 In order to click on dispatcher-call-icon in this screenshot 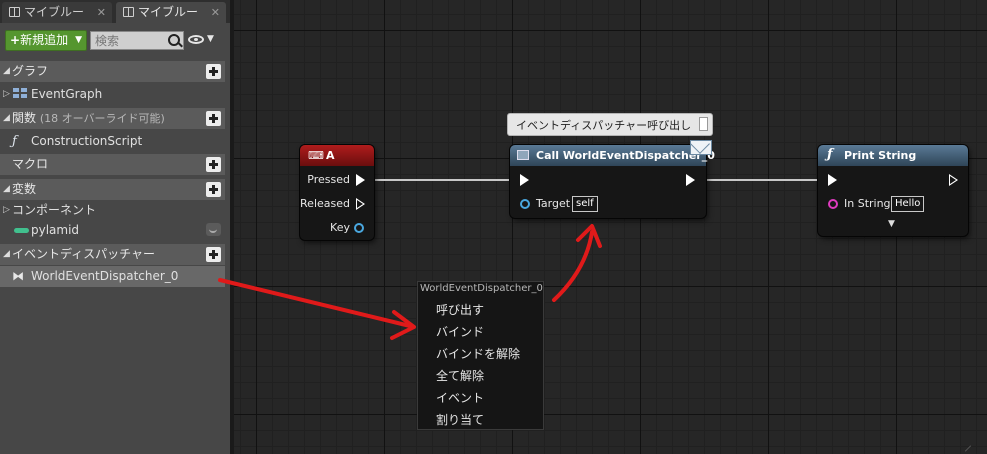, I will do `click(523, 155)`.